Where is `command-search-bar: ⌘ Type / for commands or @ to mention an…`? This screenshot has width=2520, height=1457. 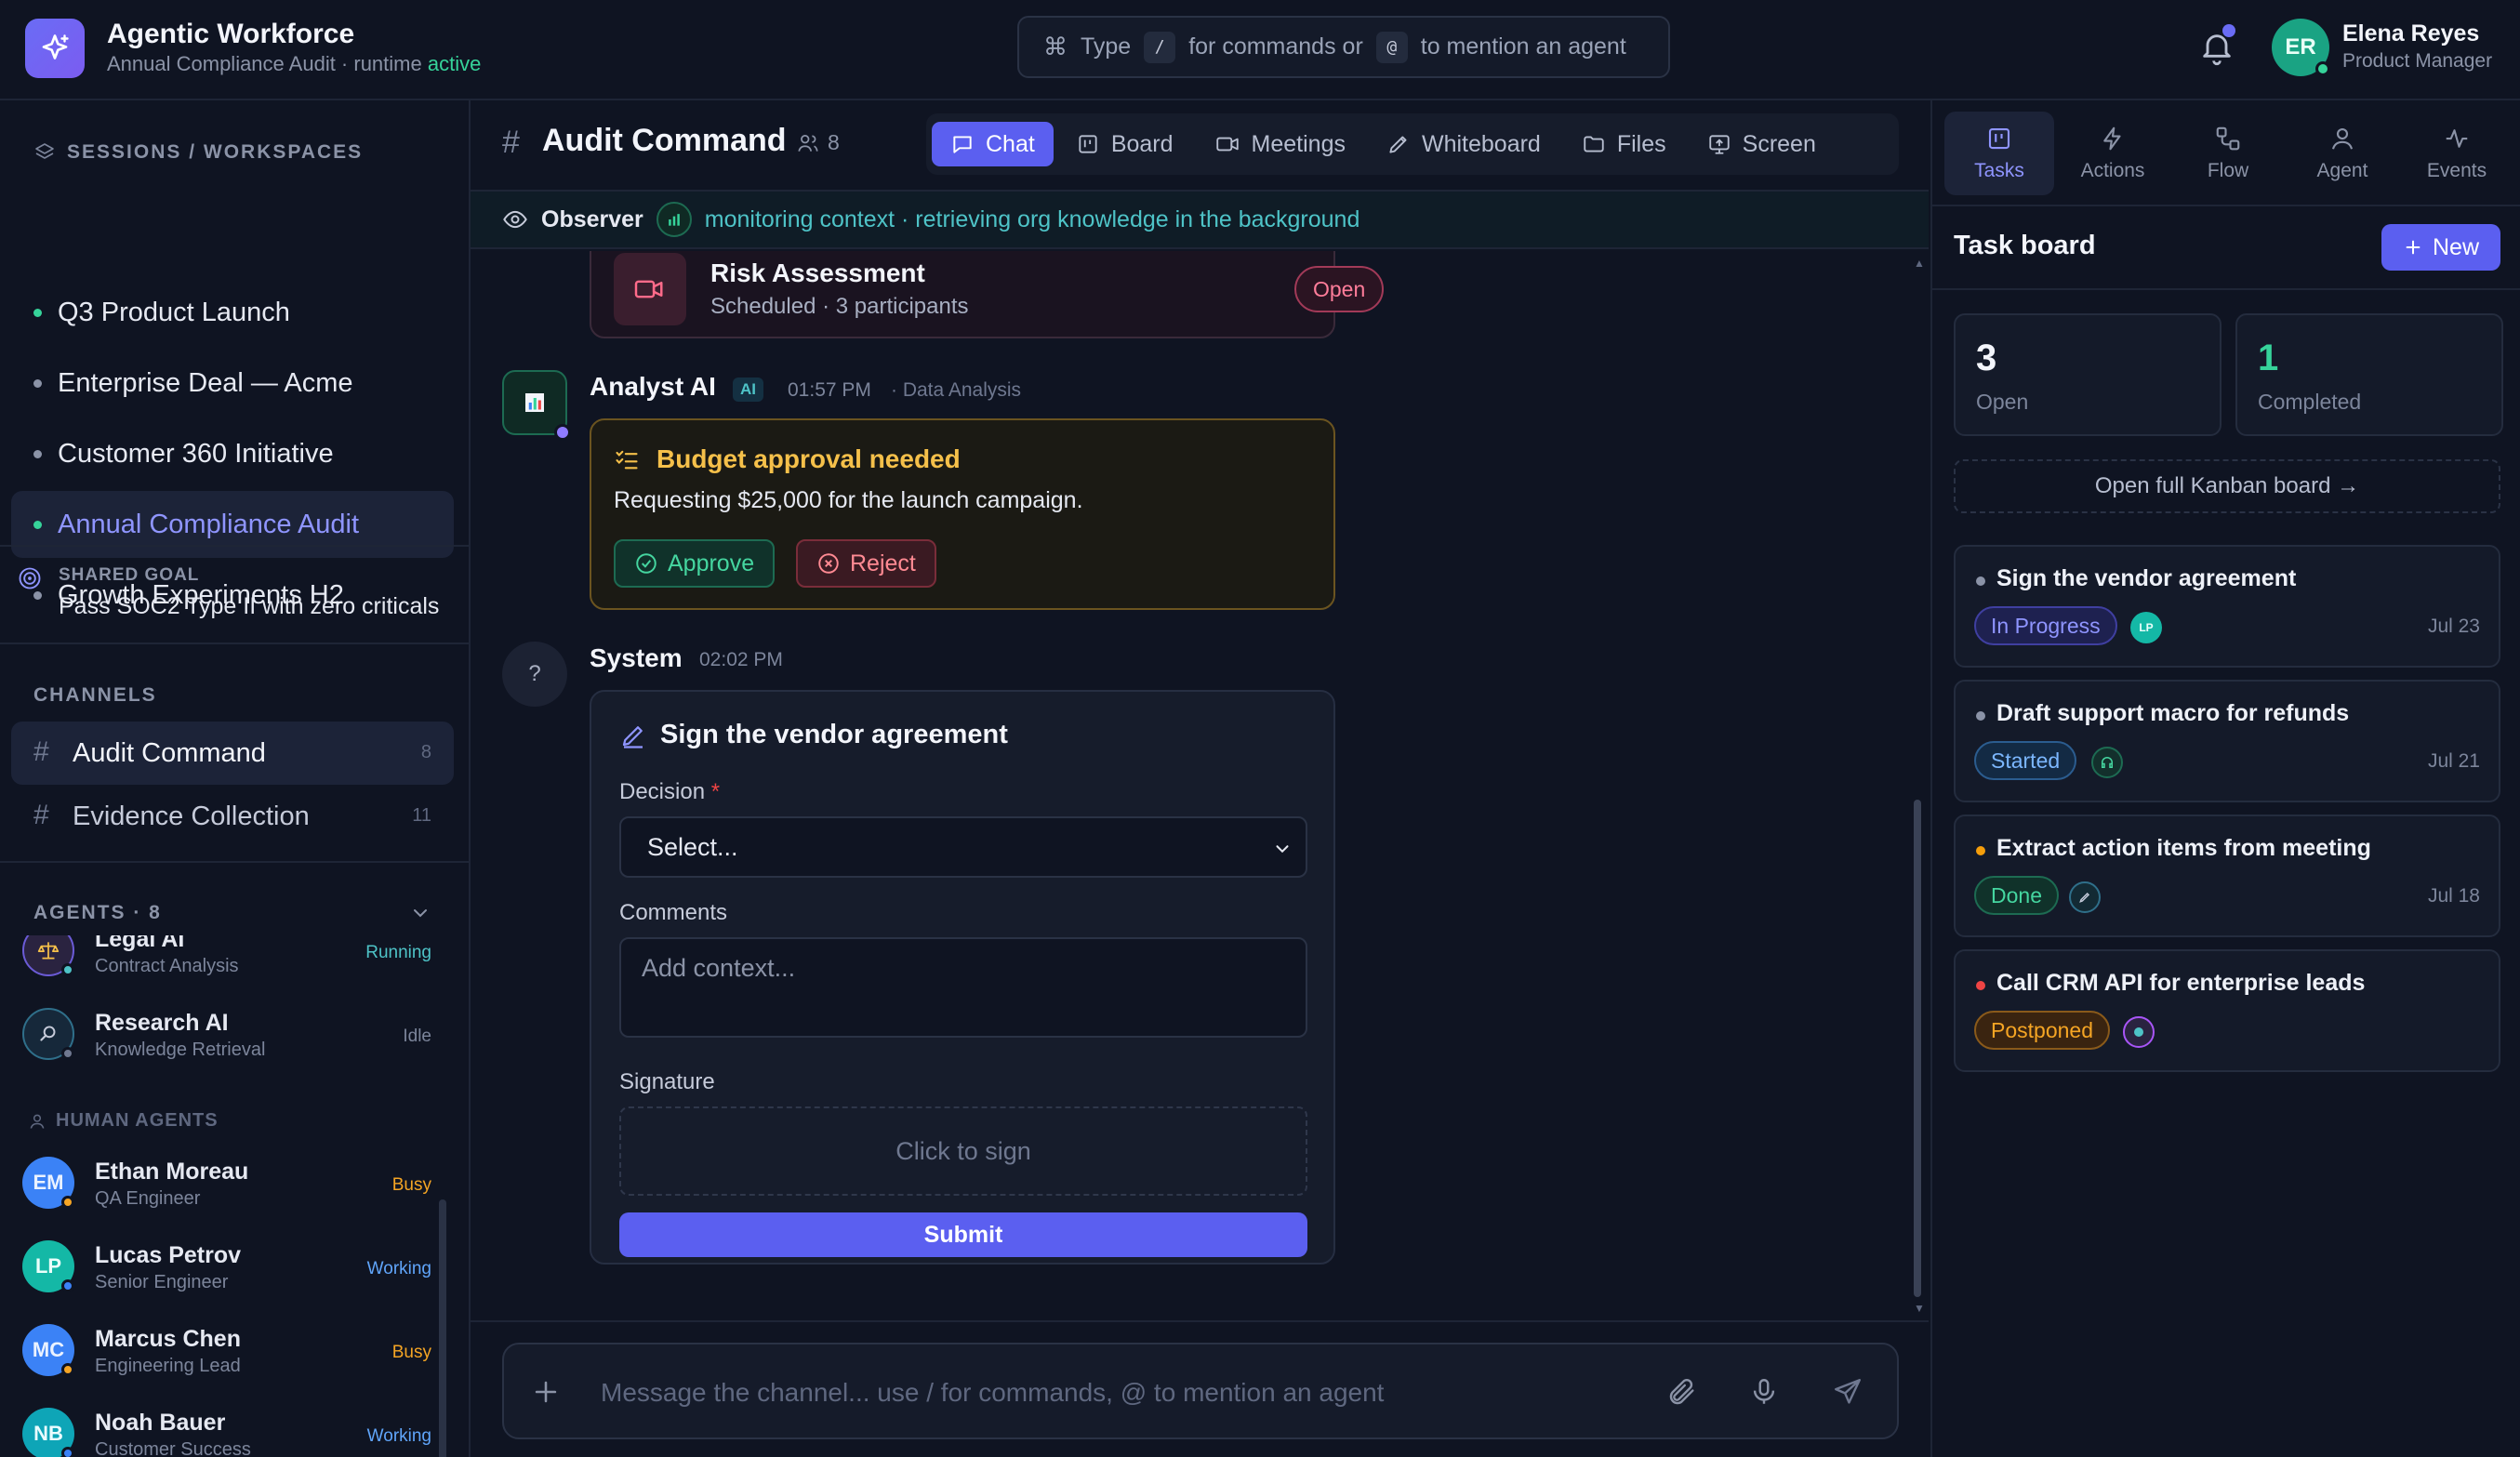 command-search-bar: ⌘ Type / for commands or @ to mention an… is located at coordinates (1343, 47).